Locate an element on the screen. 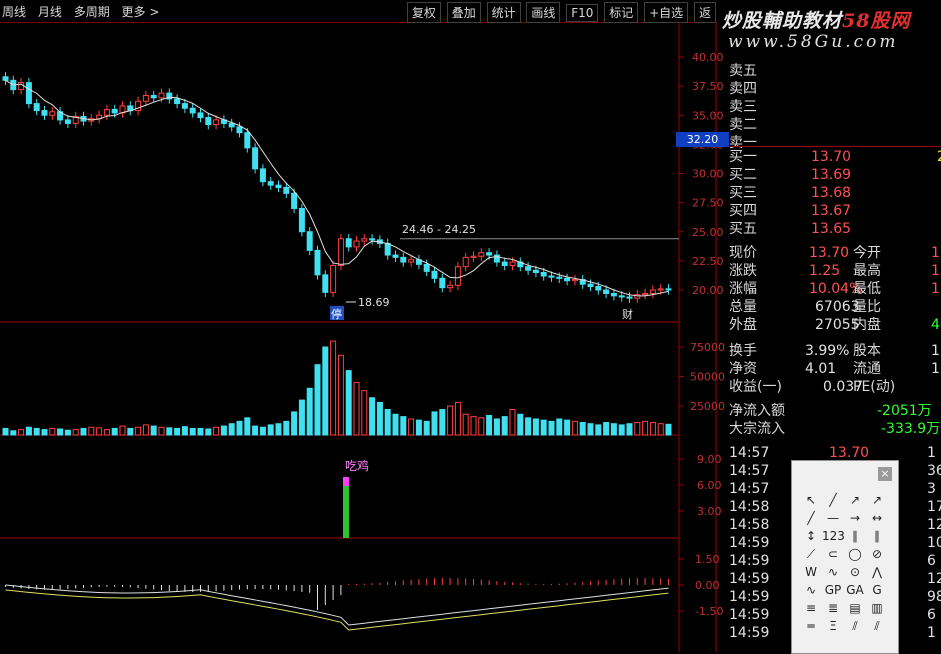  draw-tool-icon: → is located at coordinates (855, 518).